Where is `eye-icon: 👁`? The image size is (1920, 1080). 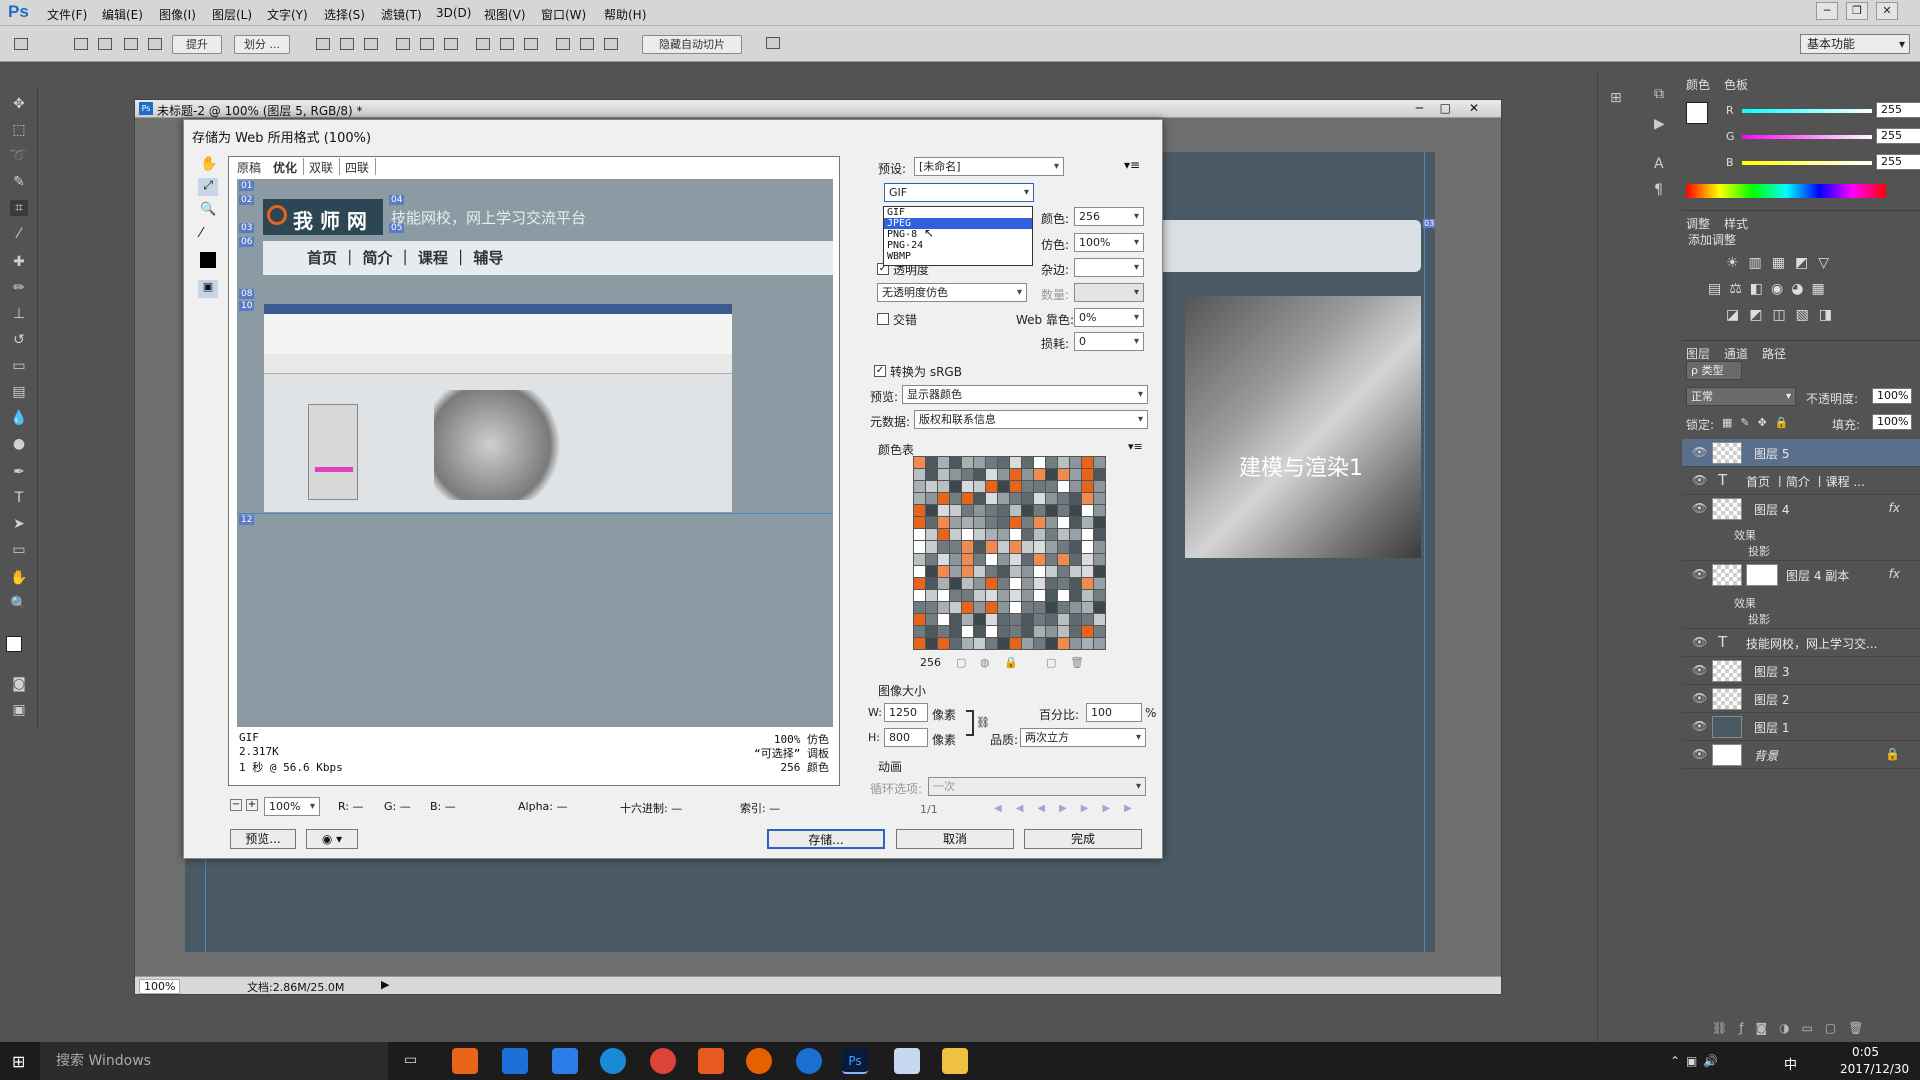
eye-icon: 👁 is located at coordinates (1699, 726).